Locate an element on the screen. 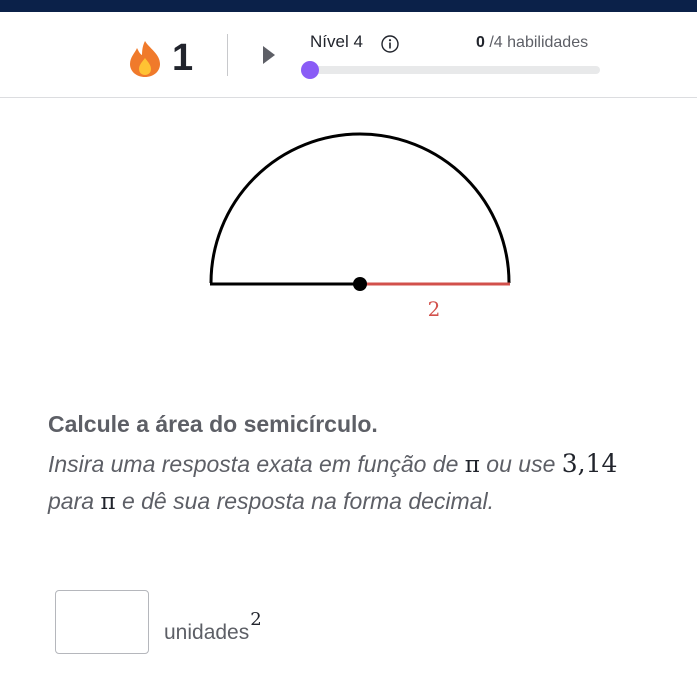  play-icon is located at coordinates (269, 55).